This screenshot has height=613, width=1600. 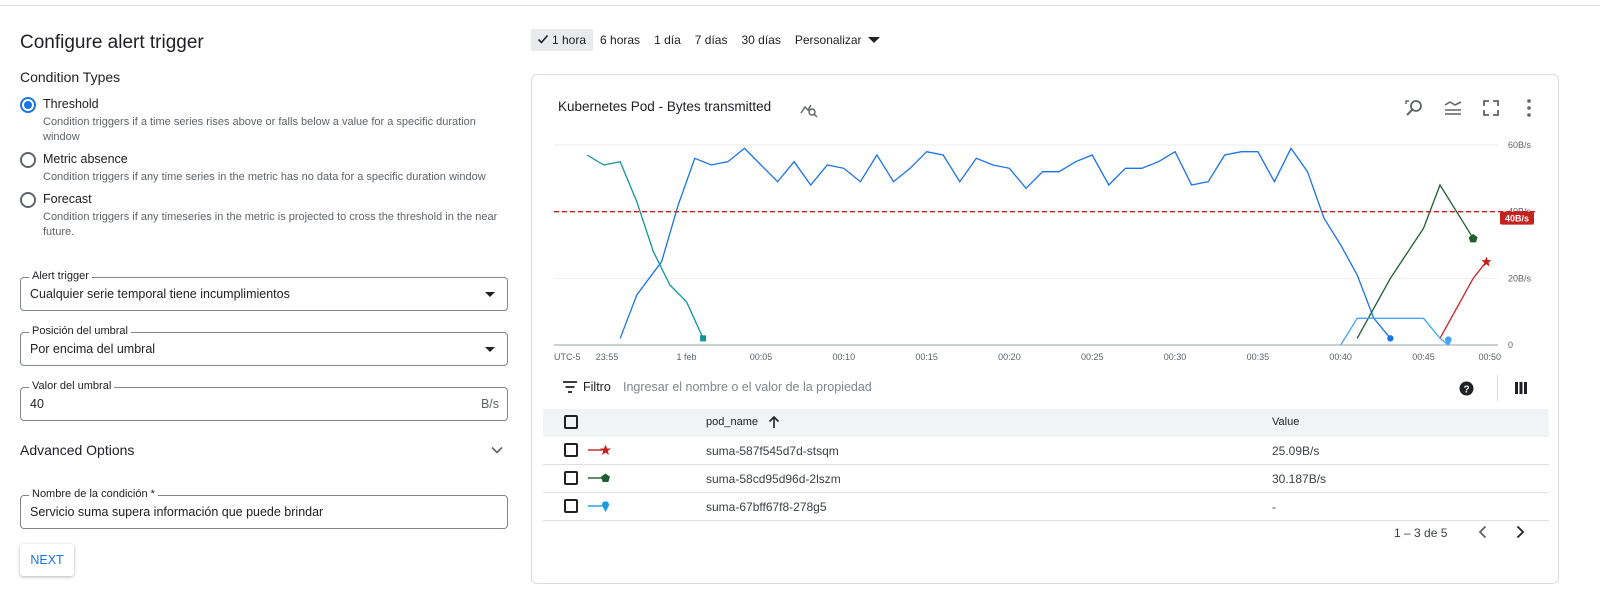 What do you see at coordinates (71, 104) in the screenshot?
I see `condition-label: Threshold` at bounding box center [71, 104].